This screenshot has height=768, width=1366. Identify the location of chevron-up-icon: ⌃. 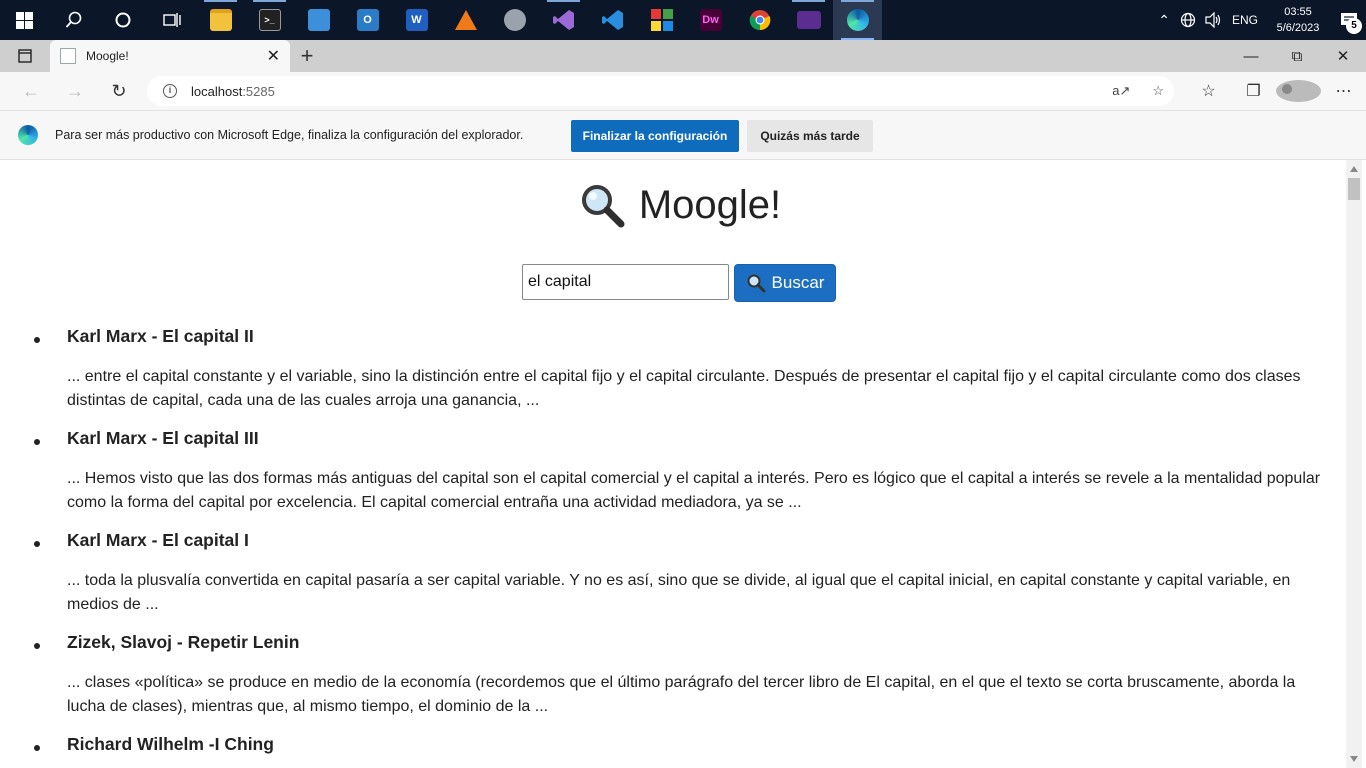
(1164, 20).